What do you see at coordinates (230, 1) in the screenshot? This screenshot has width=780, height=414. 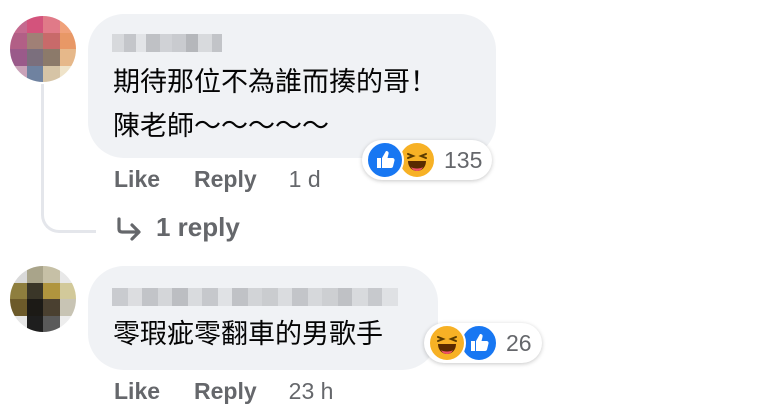 I see `previous-comment-remnant` at bounding box center [230, 1].